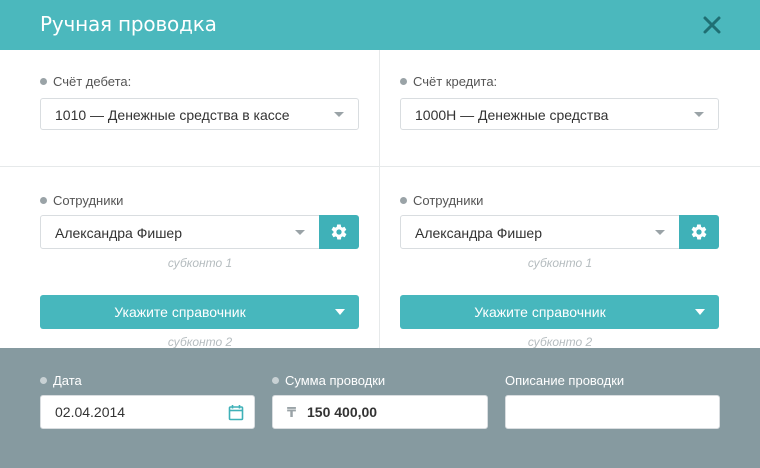  What do you see at coordinates (342, 412) in the screenshot?
I see `sum-value: 150 400,00` at bounding box center [342, 412].